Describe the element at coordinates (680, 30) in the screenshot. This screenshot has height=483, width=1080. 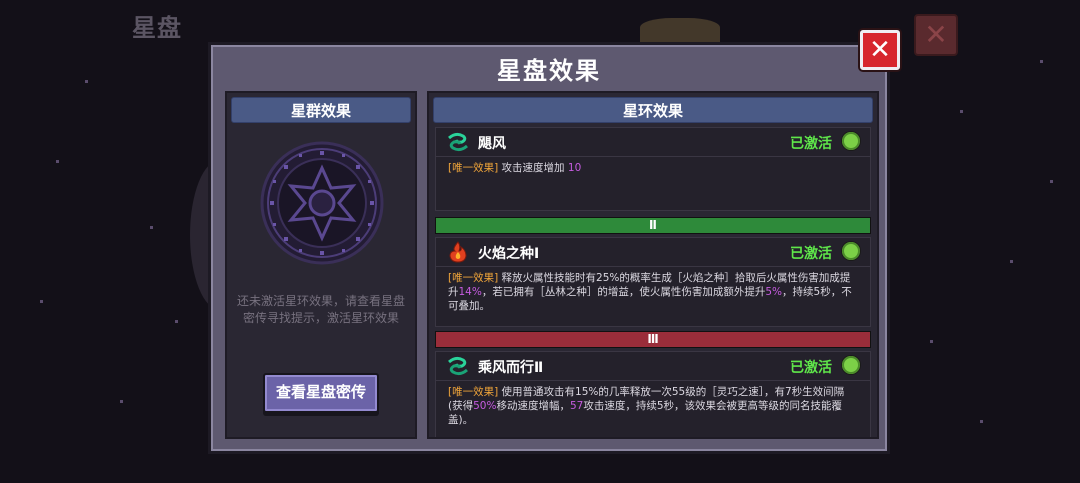
I see `background-ornament` at that location.